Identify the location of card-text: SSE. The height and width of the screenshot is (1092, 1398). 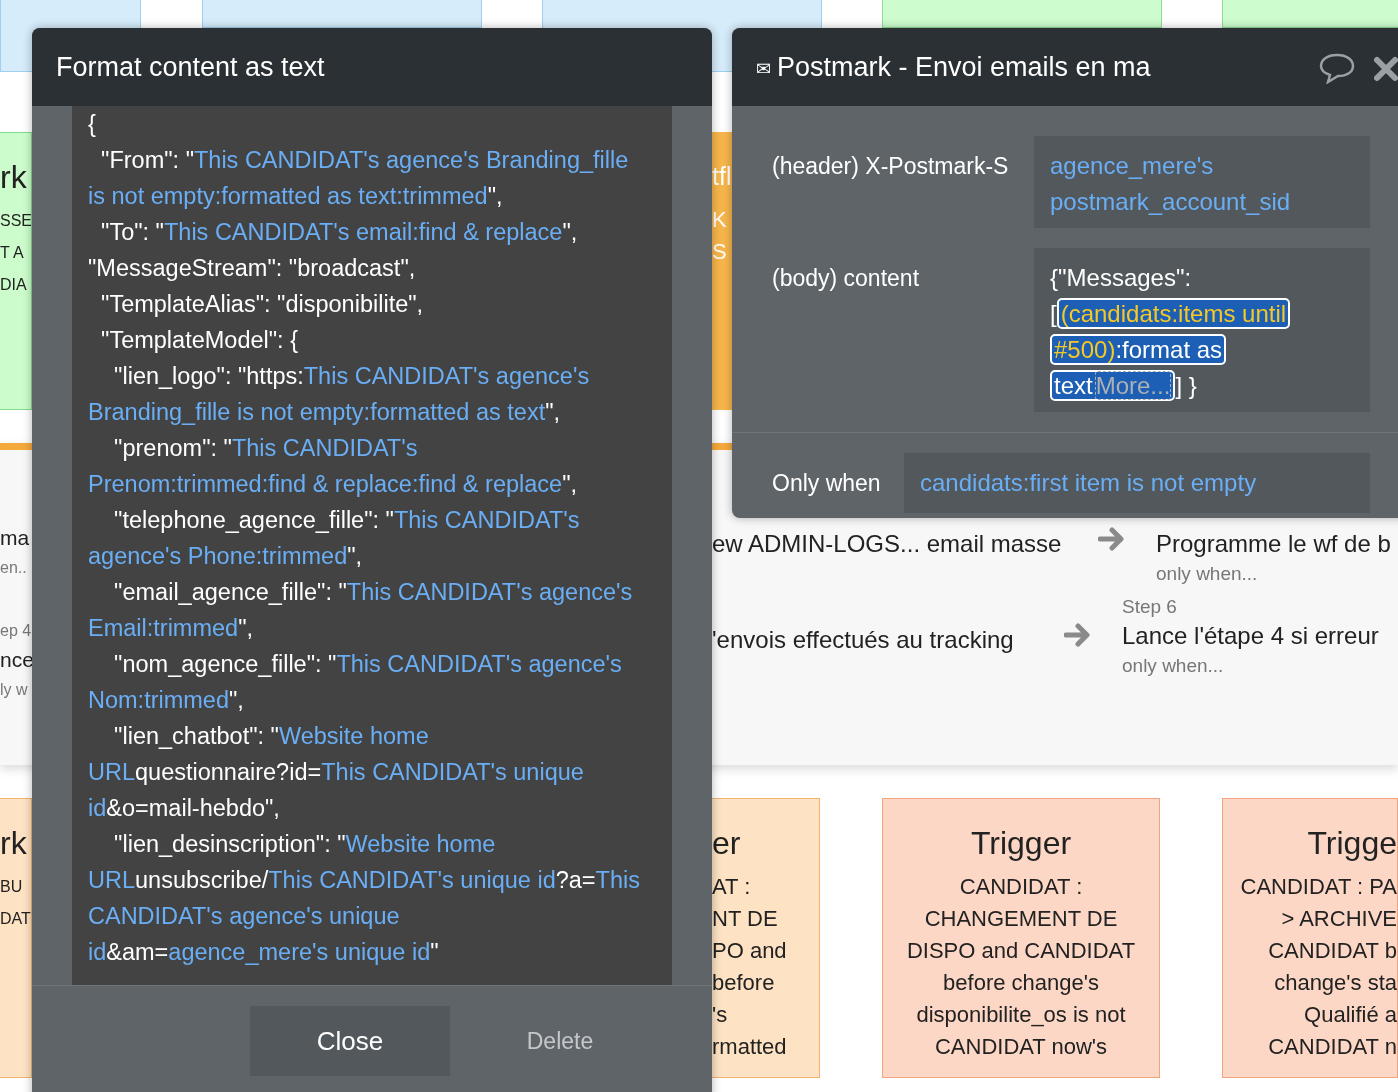
(15, 221).